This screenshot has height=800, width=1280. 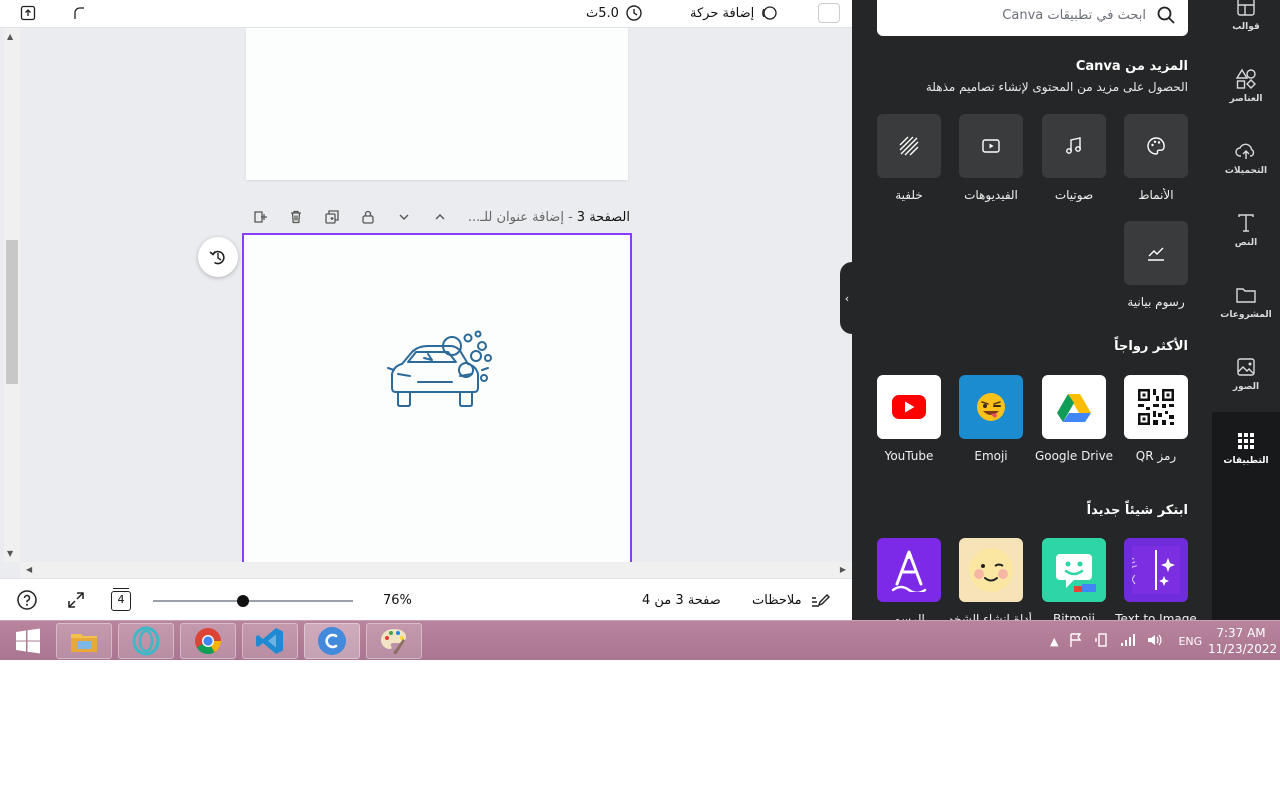 I want to click on rotate-button, so click(x=218, y=257).